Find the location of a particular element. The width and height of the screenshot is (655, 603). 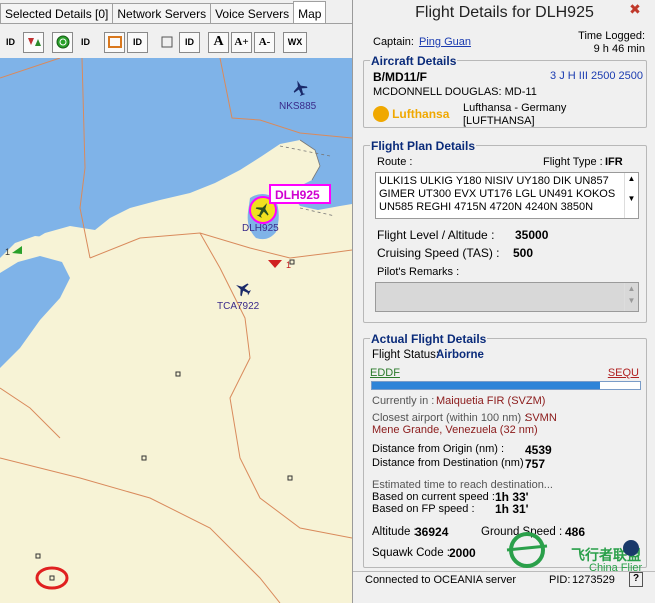

time-logged-label: Time Logged: is located at coordinates (611, 36).